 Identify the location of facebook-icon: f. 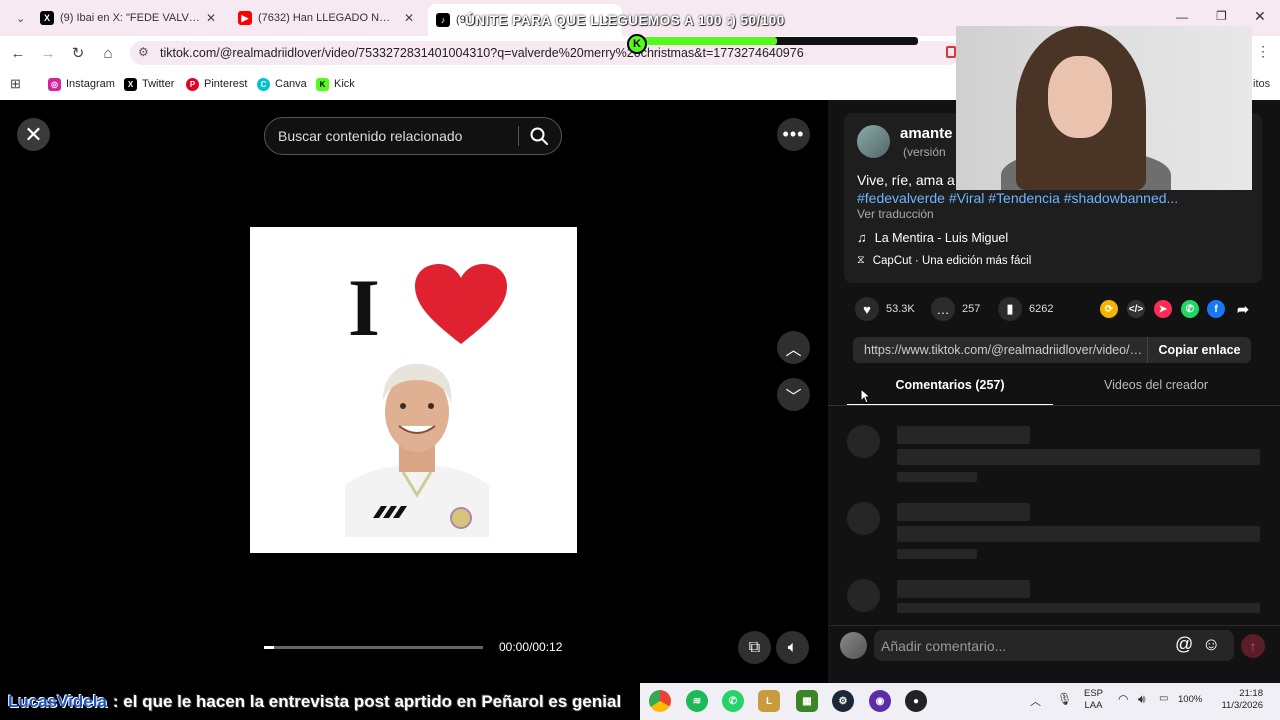
(1216, 309).